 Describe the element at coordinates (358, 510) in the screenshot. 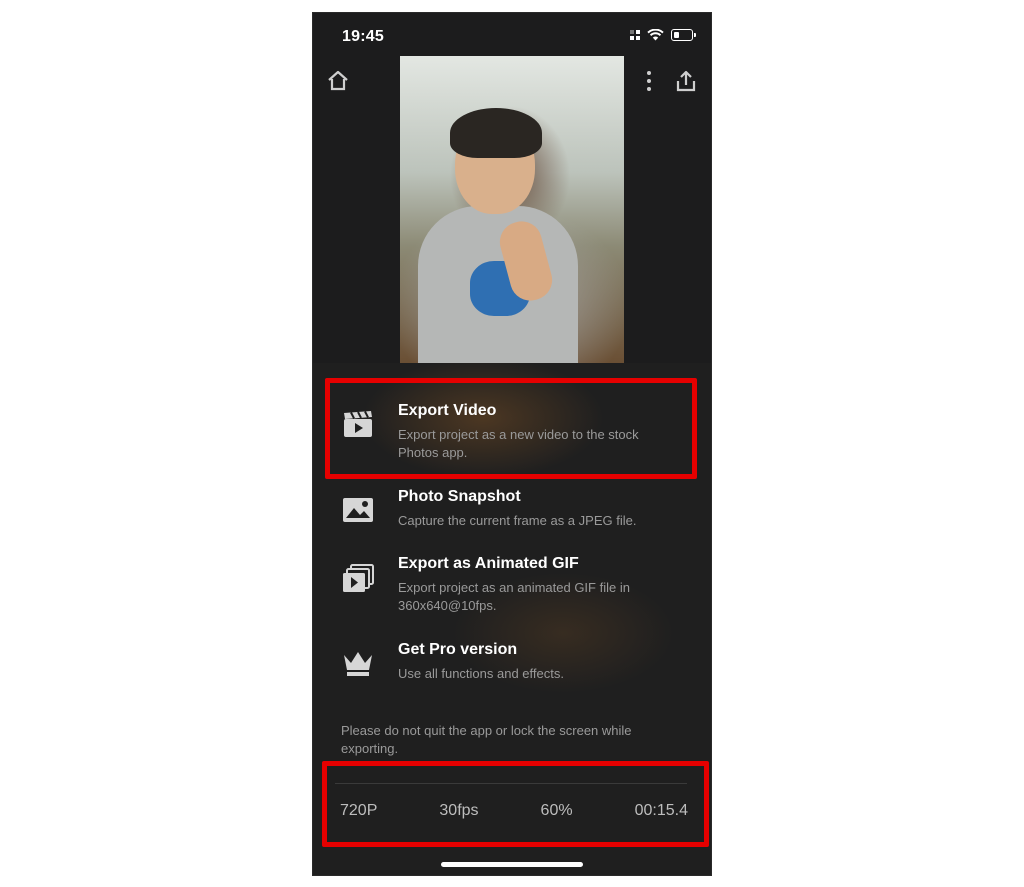

I see `photo-icon` at that location.